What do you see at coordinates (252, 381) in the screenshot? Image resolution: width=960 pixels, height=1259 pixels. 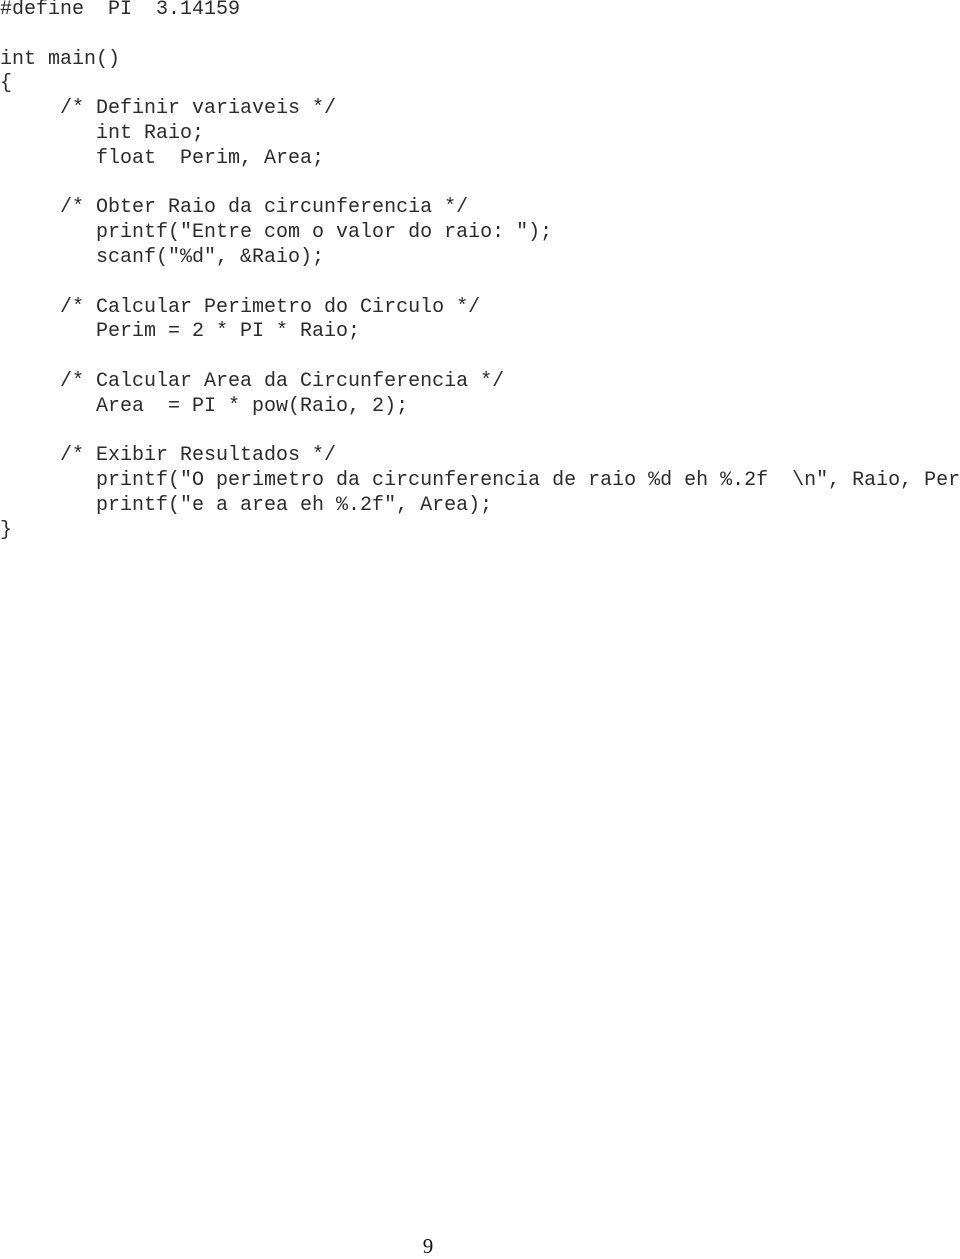 I see `code-line-comment-area: /* Calcular Area da Circunferencia */` at bounding box center [252, 381].